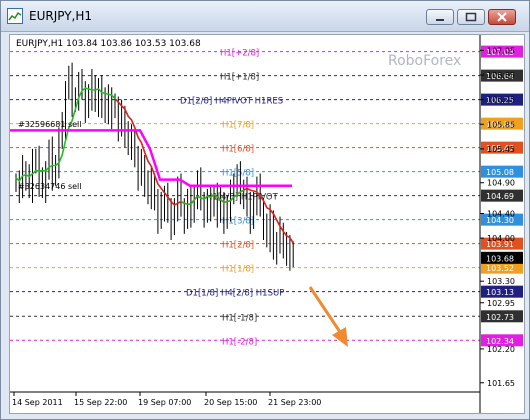 This screenshot has height=420, width=530. Describe the element at coordinates (231, 102) in the screenshot. I see `level-label: D1[2/8] H4PIVOT H1RES` at that location.